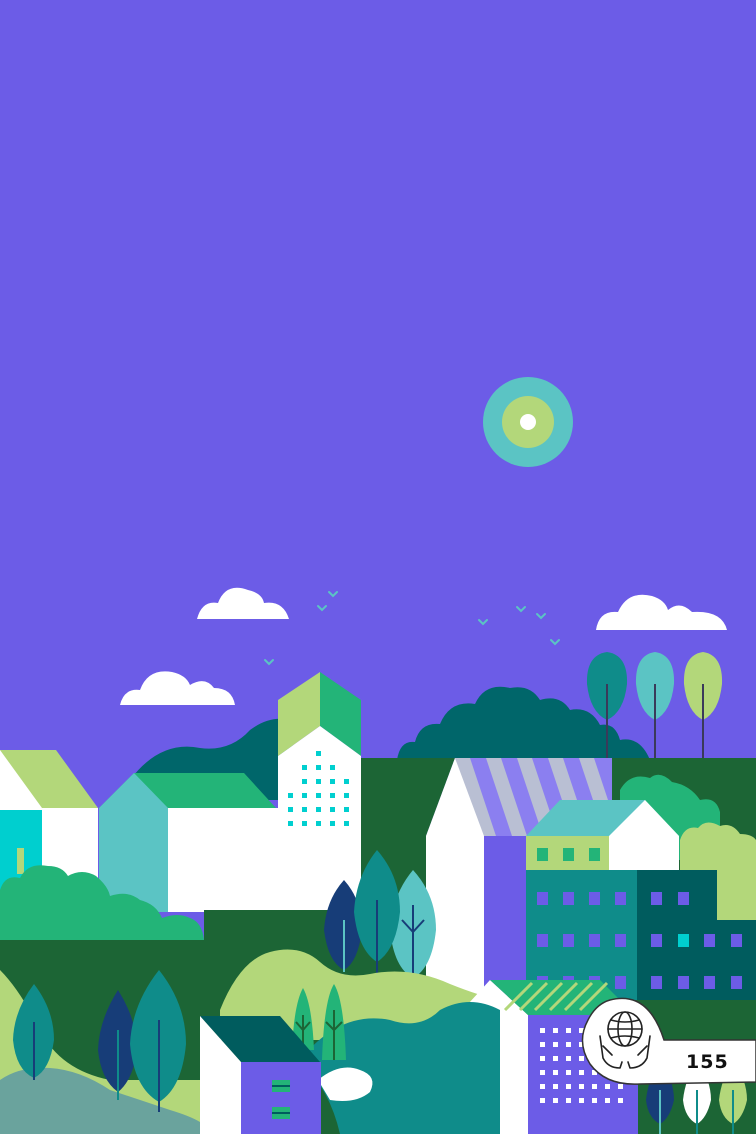 The width and height of the screenshot is (756, 1134). Describe the element at coordinates (528, 422) in the screenshot. I see `sun` at that location.